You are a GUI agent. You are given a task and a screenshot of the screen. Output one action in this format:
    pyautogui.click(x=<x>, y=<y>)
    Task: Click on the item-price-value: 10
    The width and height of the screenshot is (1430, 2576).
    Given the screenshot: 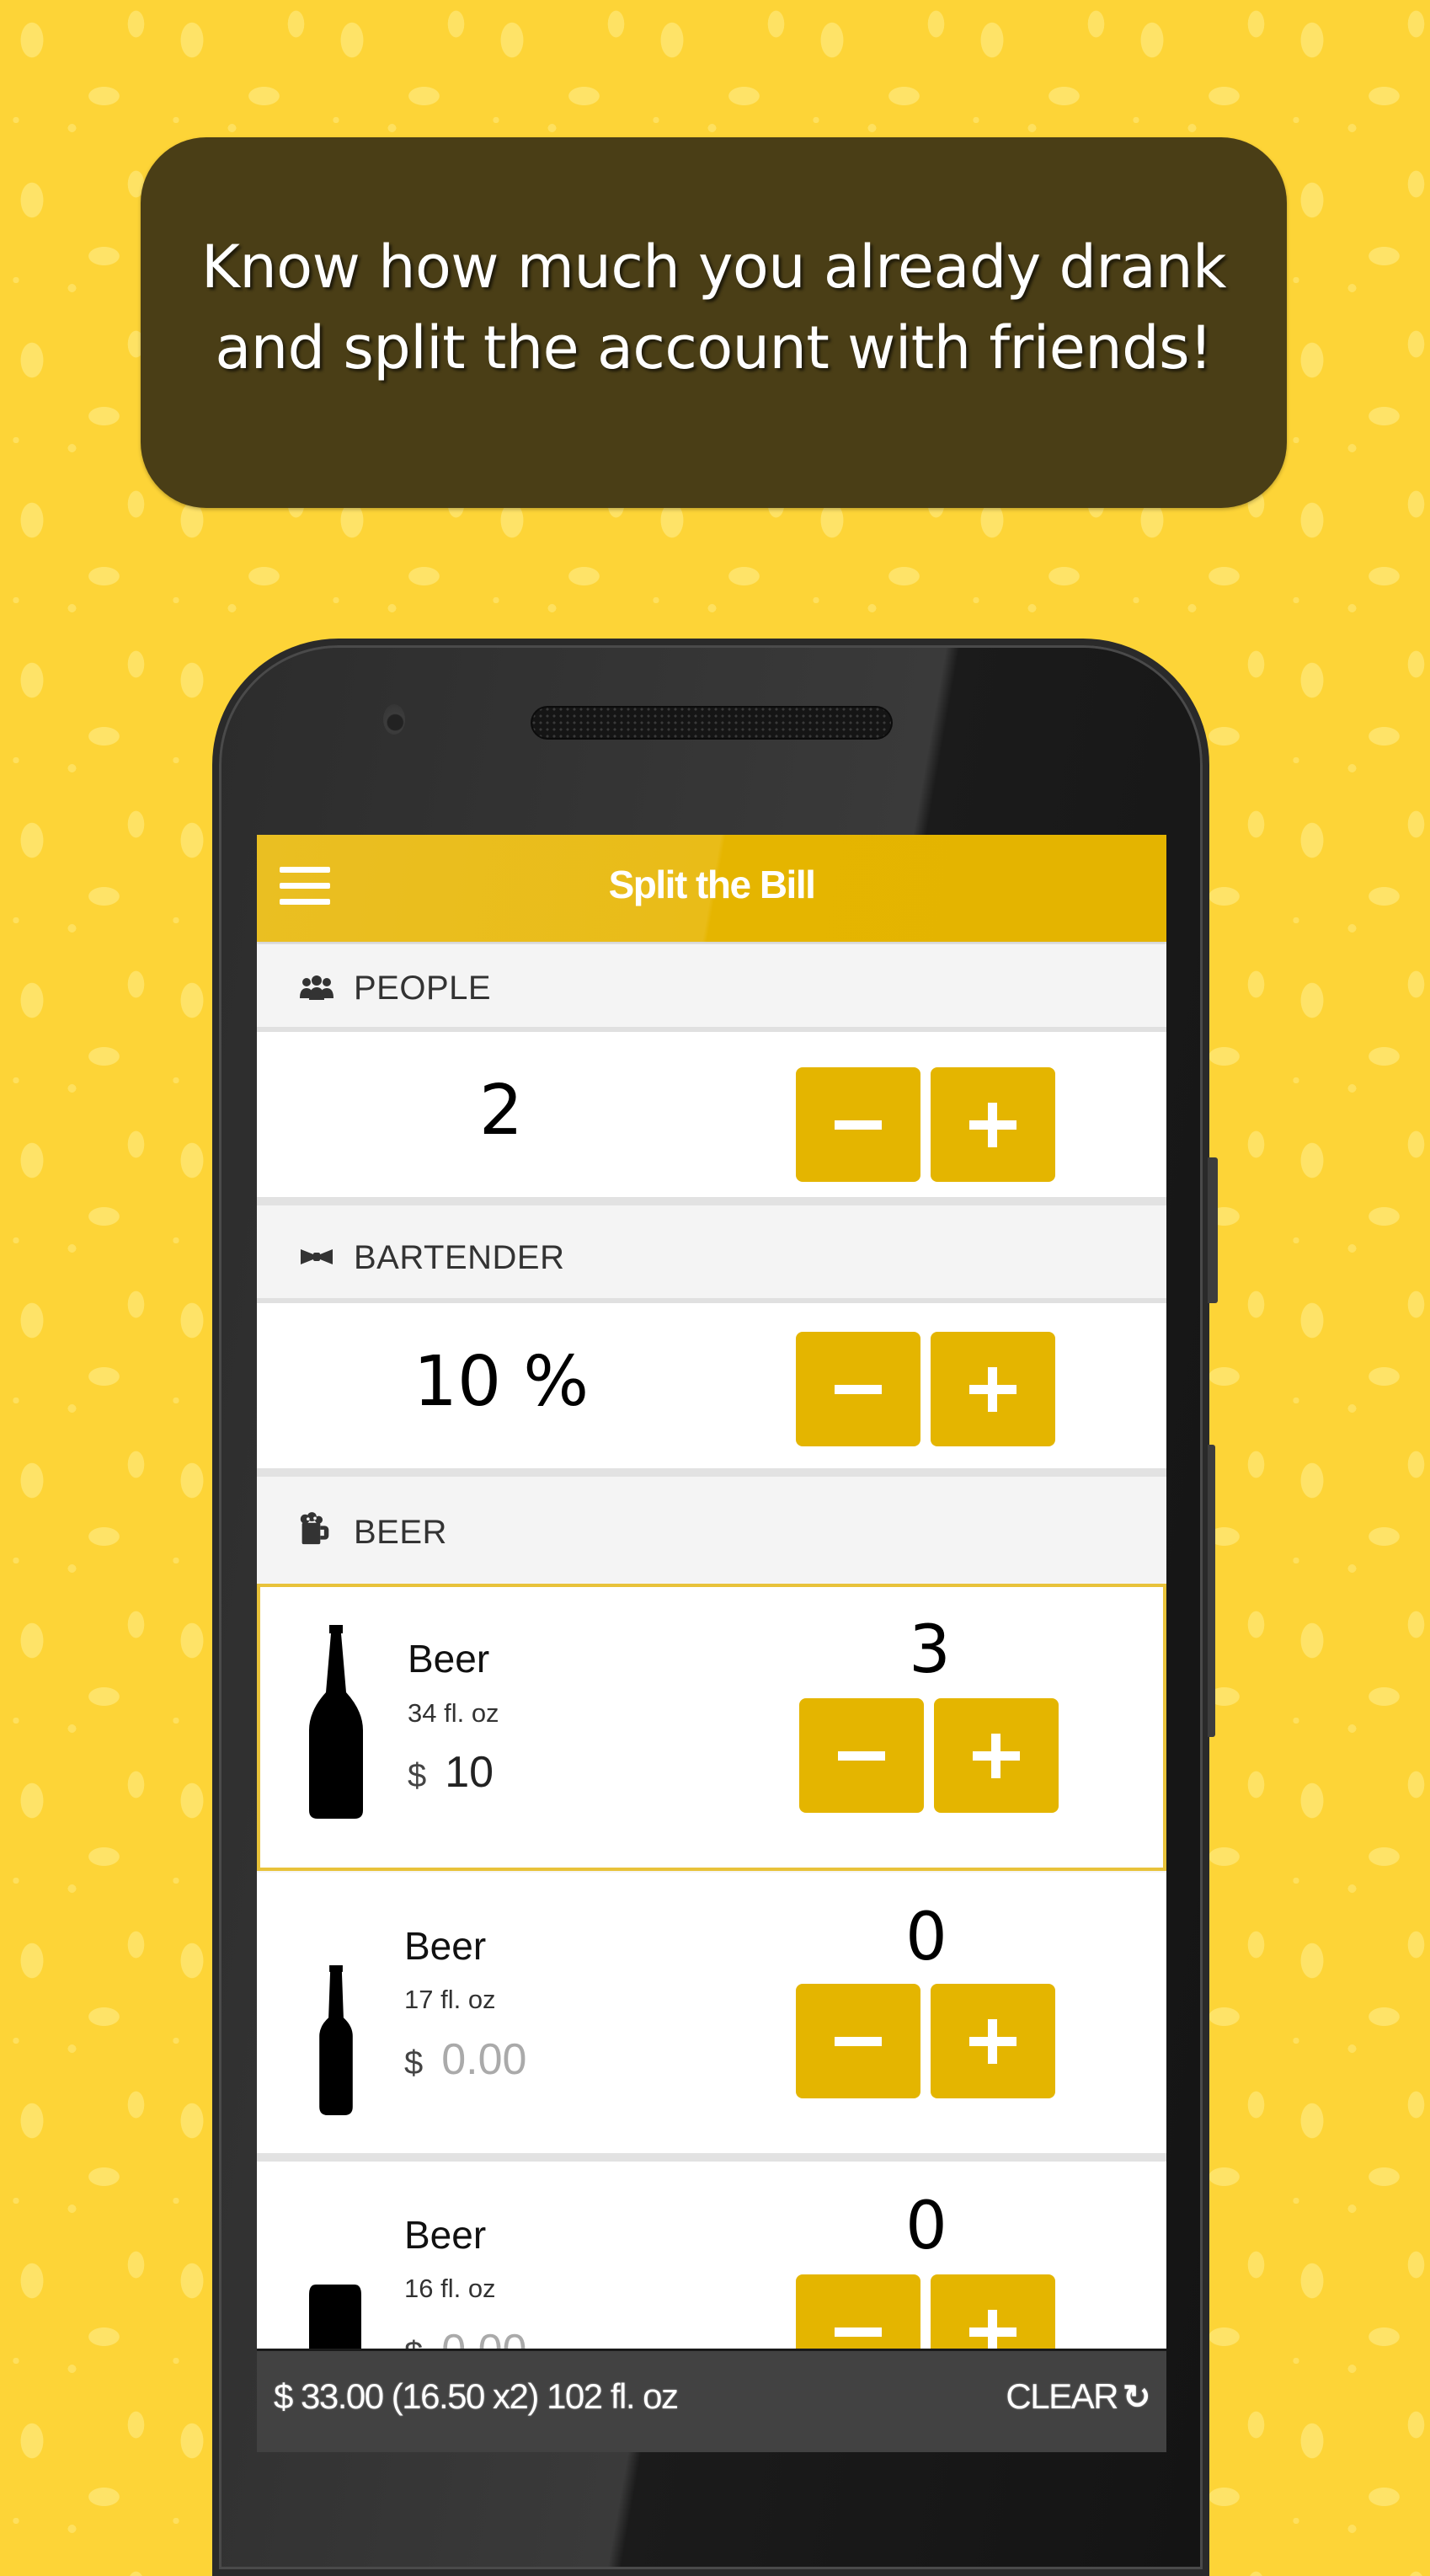 What is the action you would take?
    pyautogui.click(x=469, y=1772)
    